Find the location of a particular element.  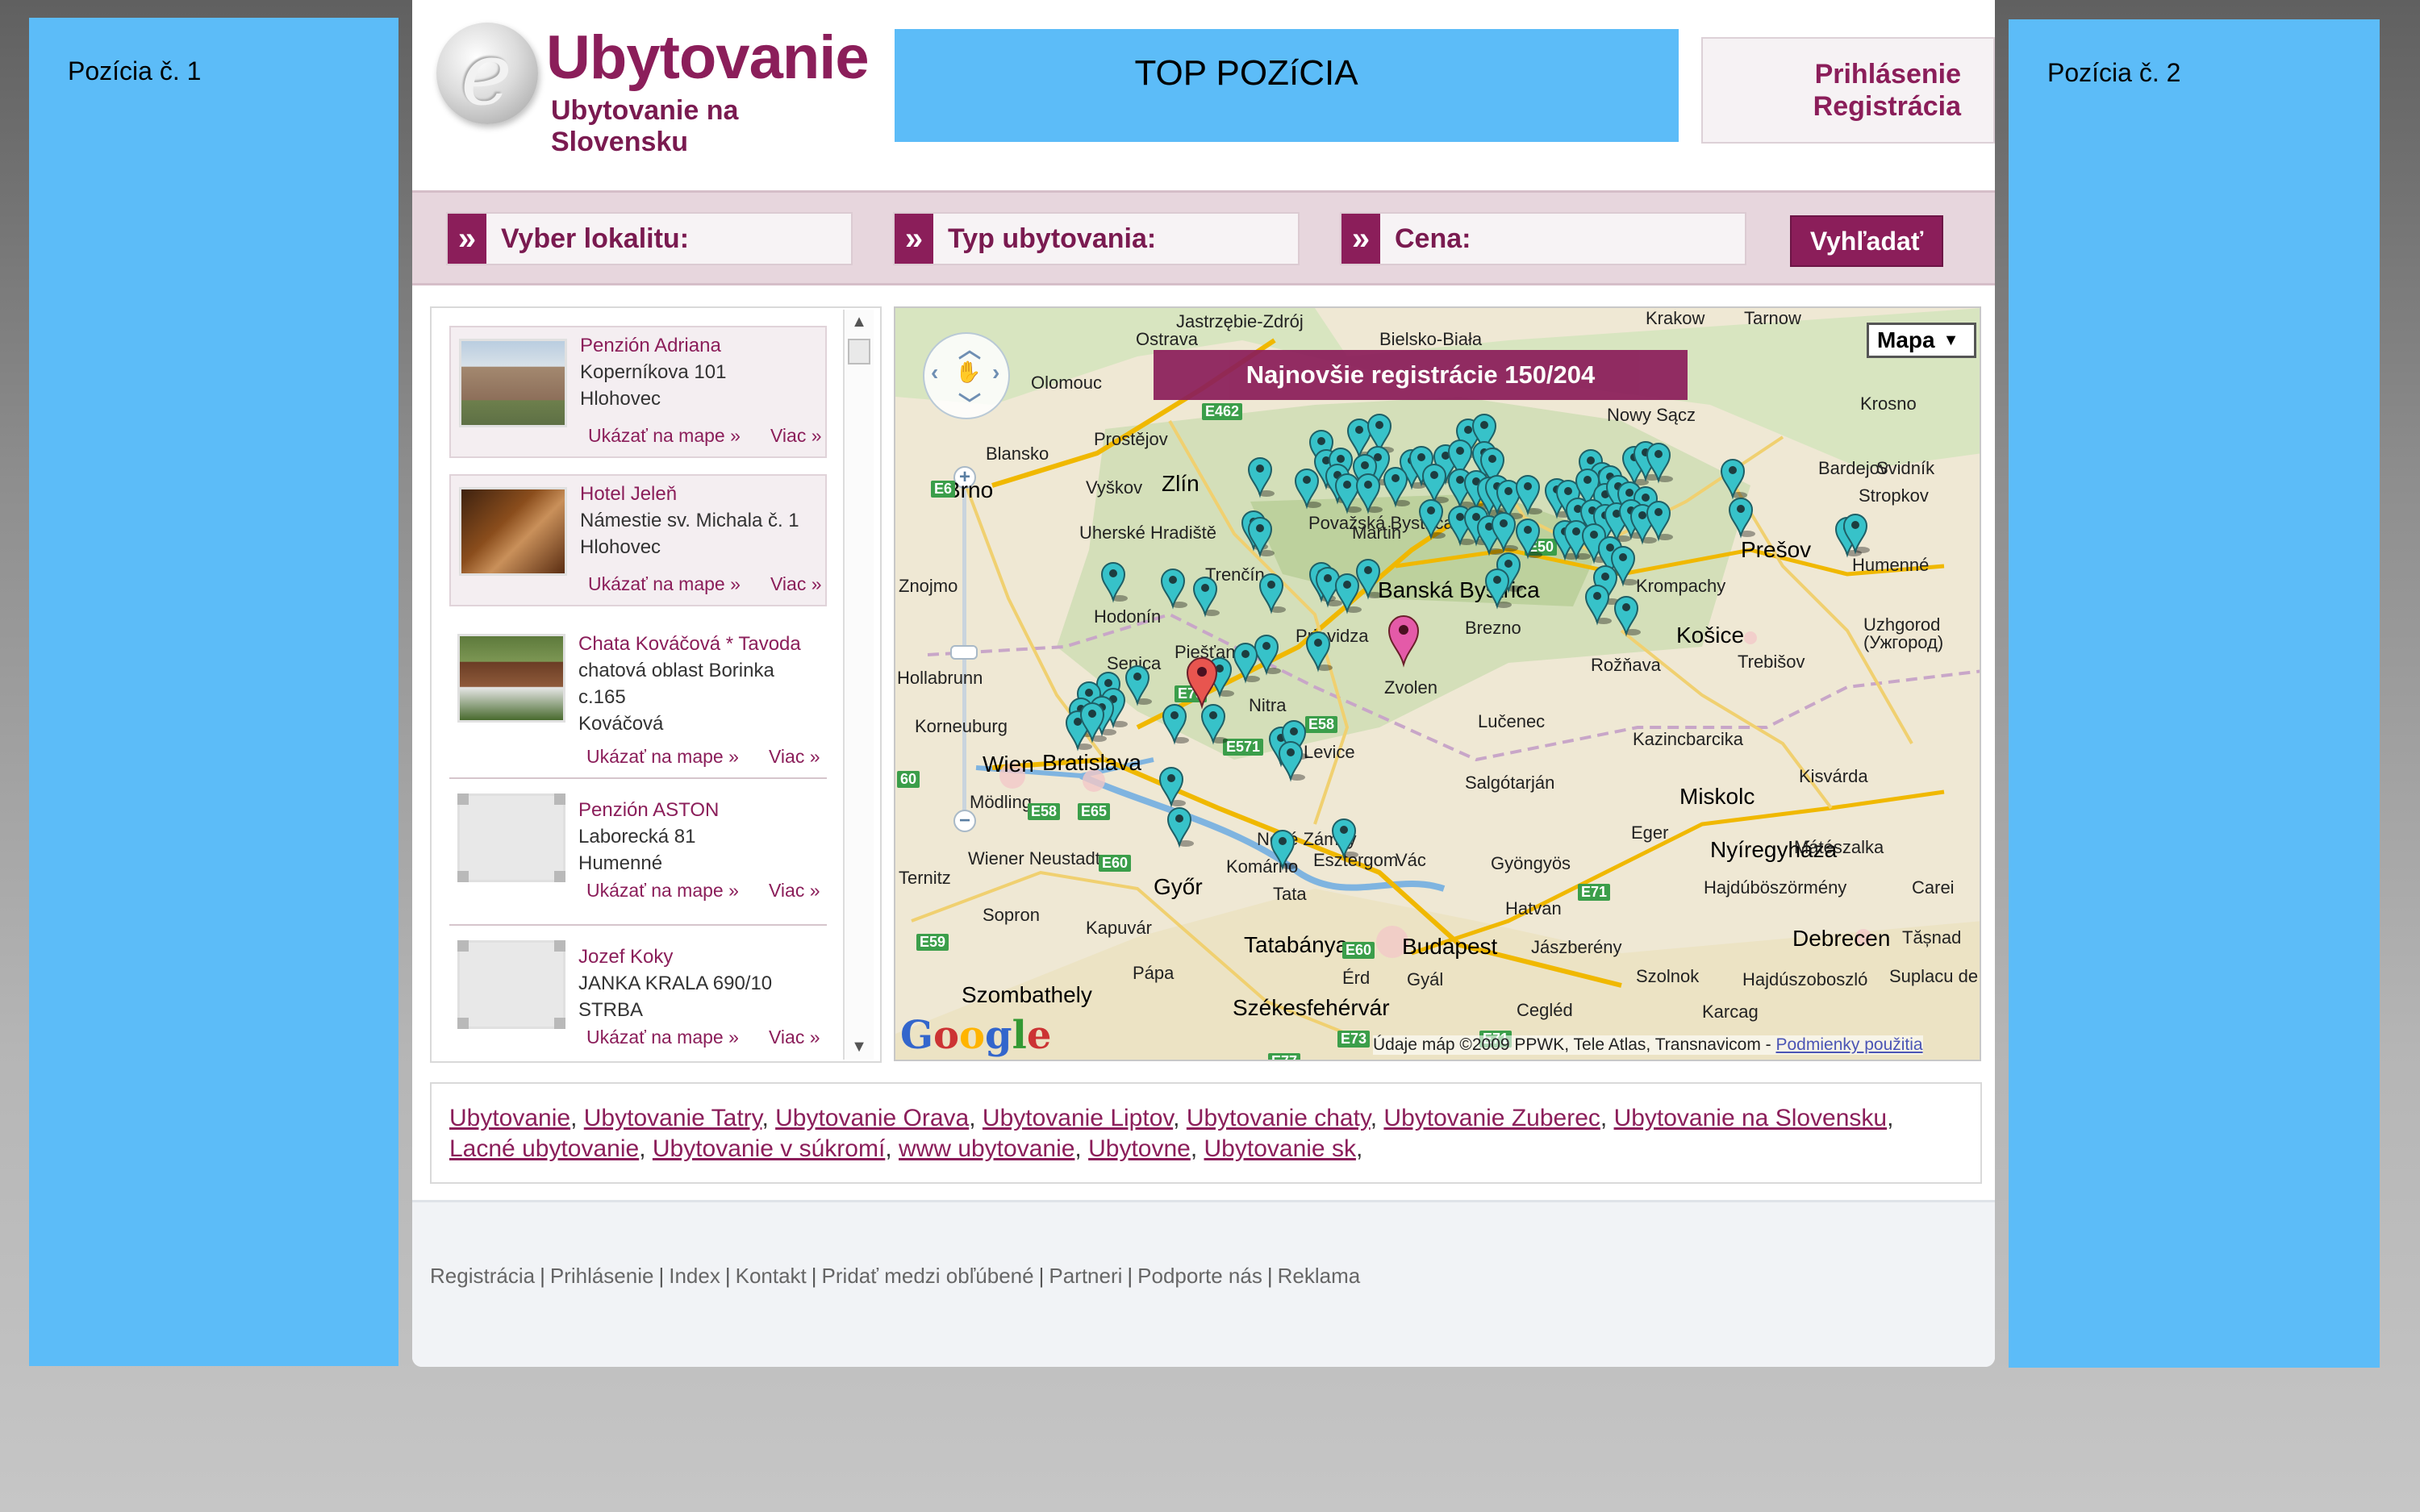

seo-link: Ubytovanie sk is located at coordinates (1280, 1148).